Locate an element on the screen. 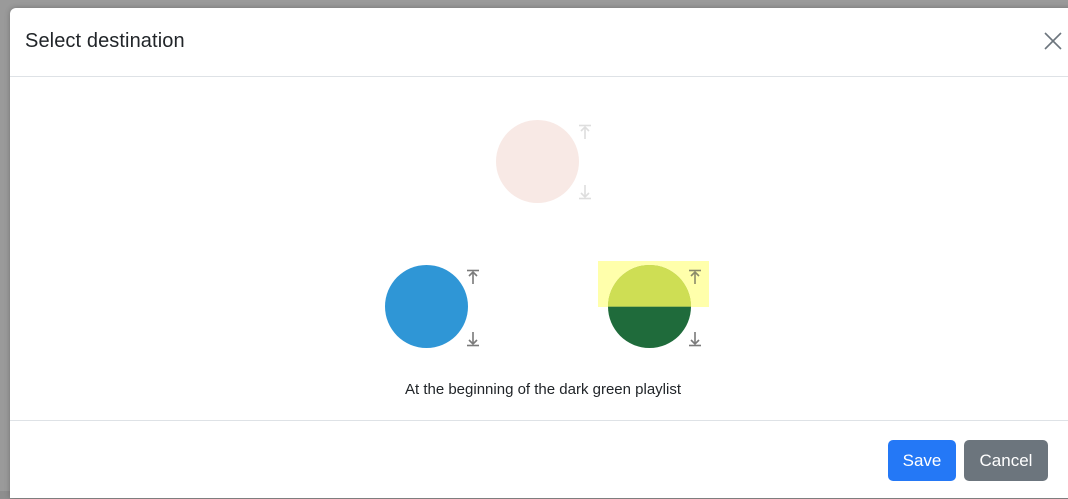 This screenshot has height=499, width=1068. playlist-faded-circle is located at coordinates (537, 161).